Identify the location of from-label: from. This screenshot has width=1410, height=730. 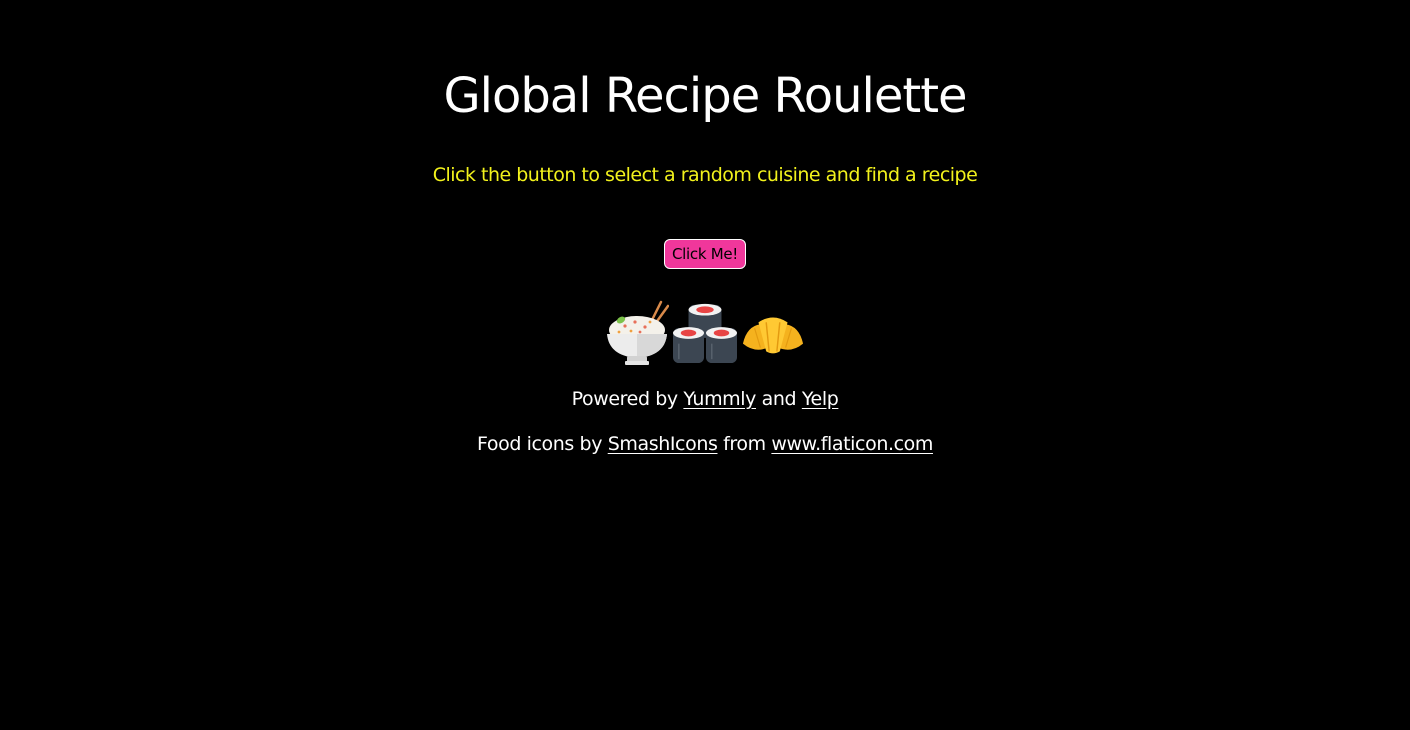
(744, 444).